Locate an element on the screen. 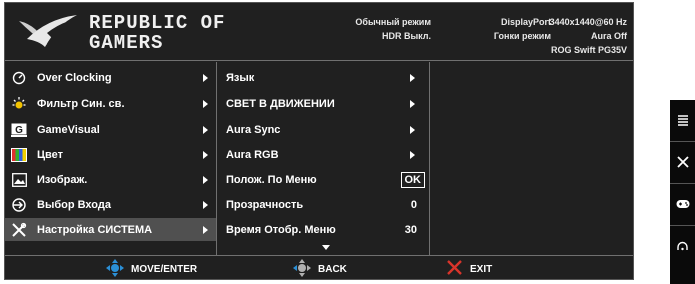 The image size is (695, 284). exit-label: EXIT is located at coordinates (481, 269).